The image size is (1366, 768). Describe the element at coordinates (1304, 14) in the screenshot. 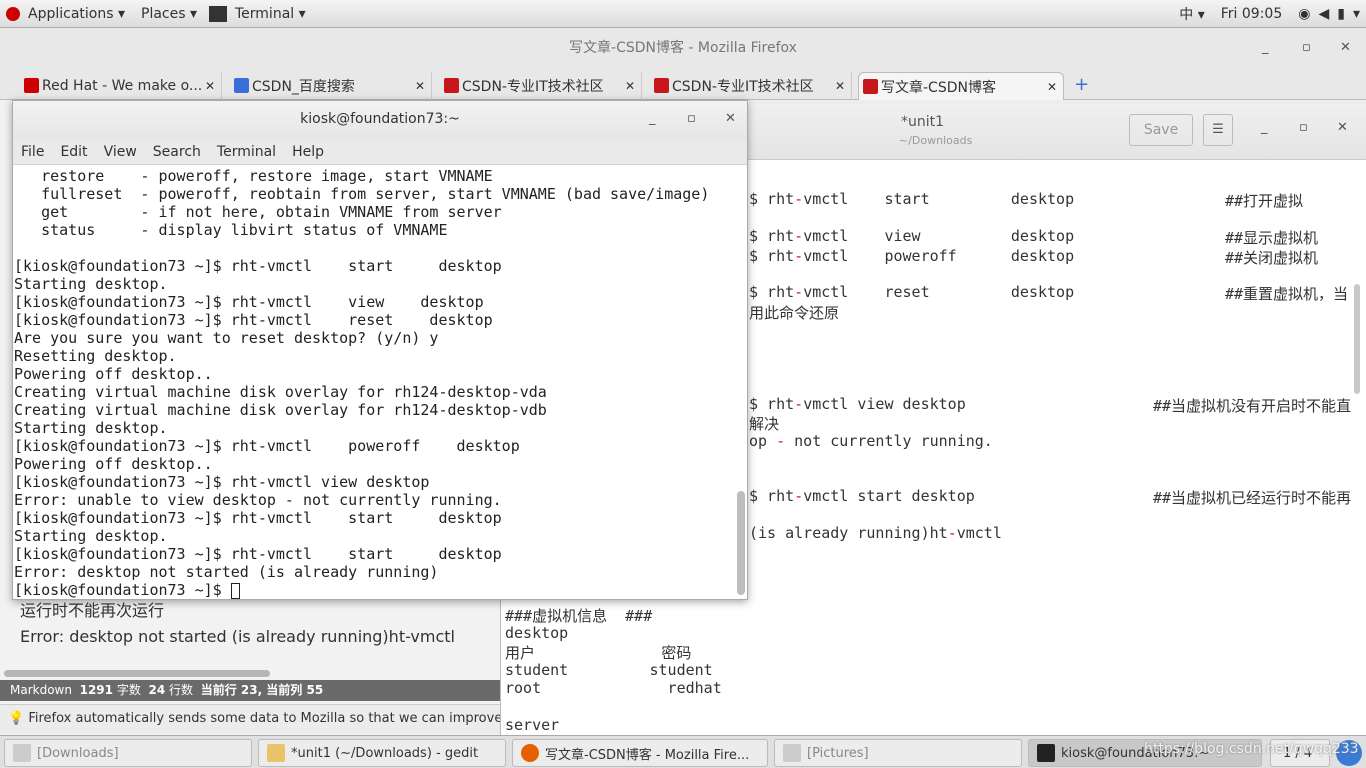

I see `wifi-icon: ◉` at that location.